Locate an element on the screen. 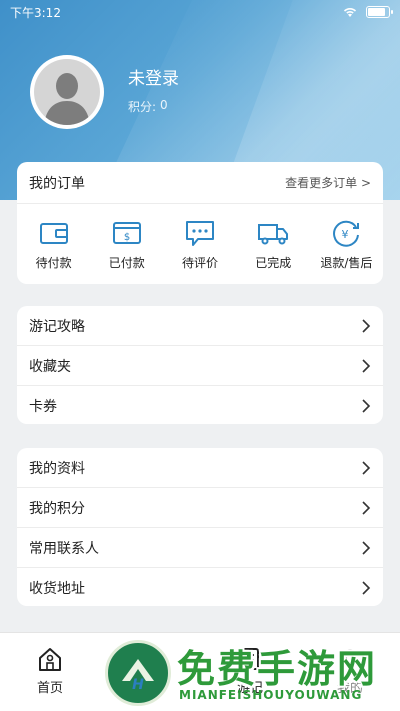 The width and height of the screenshot is (400, 711). order-status-pending-payment: 待付款 is located at coordinates (53, 244).